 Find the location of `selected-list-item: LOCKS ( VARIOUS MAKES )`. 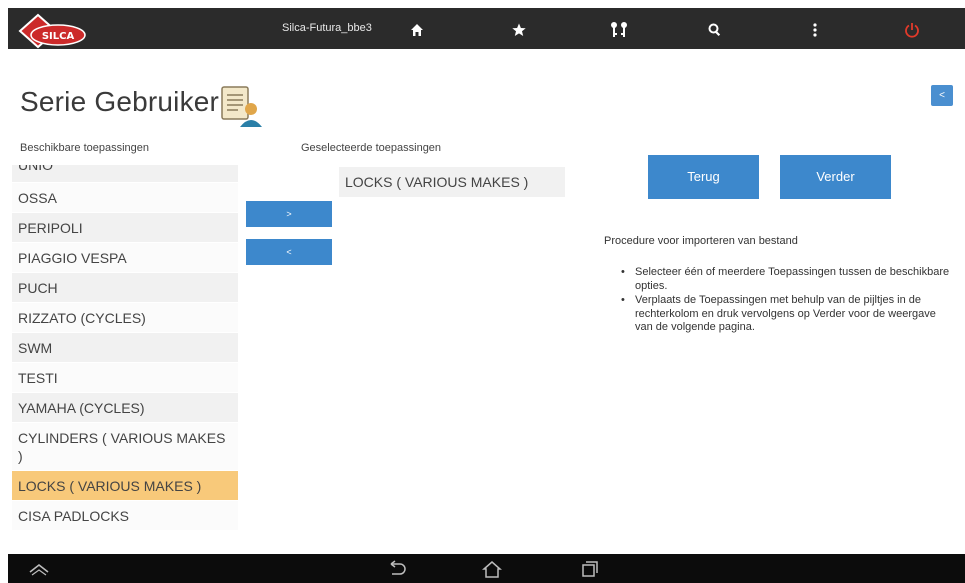

selected-list-item: LOCKS ( VARIOUS MAKES ) is located at coordinates (452, 182).